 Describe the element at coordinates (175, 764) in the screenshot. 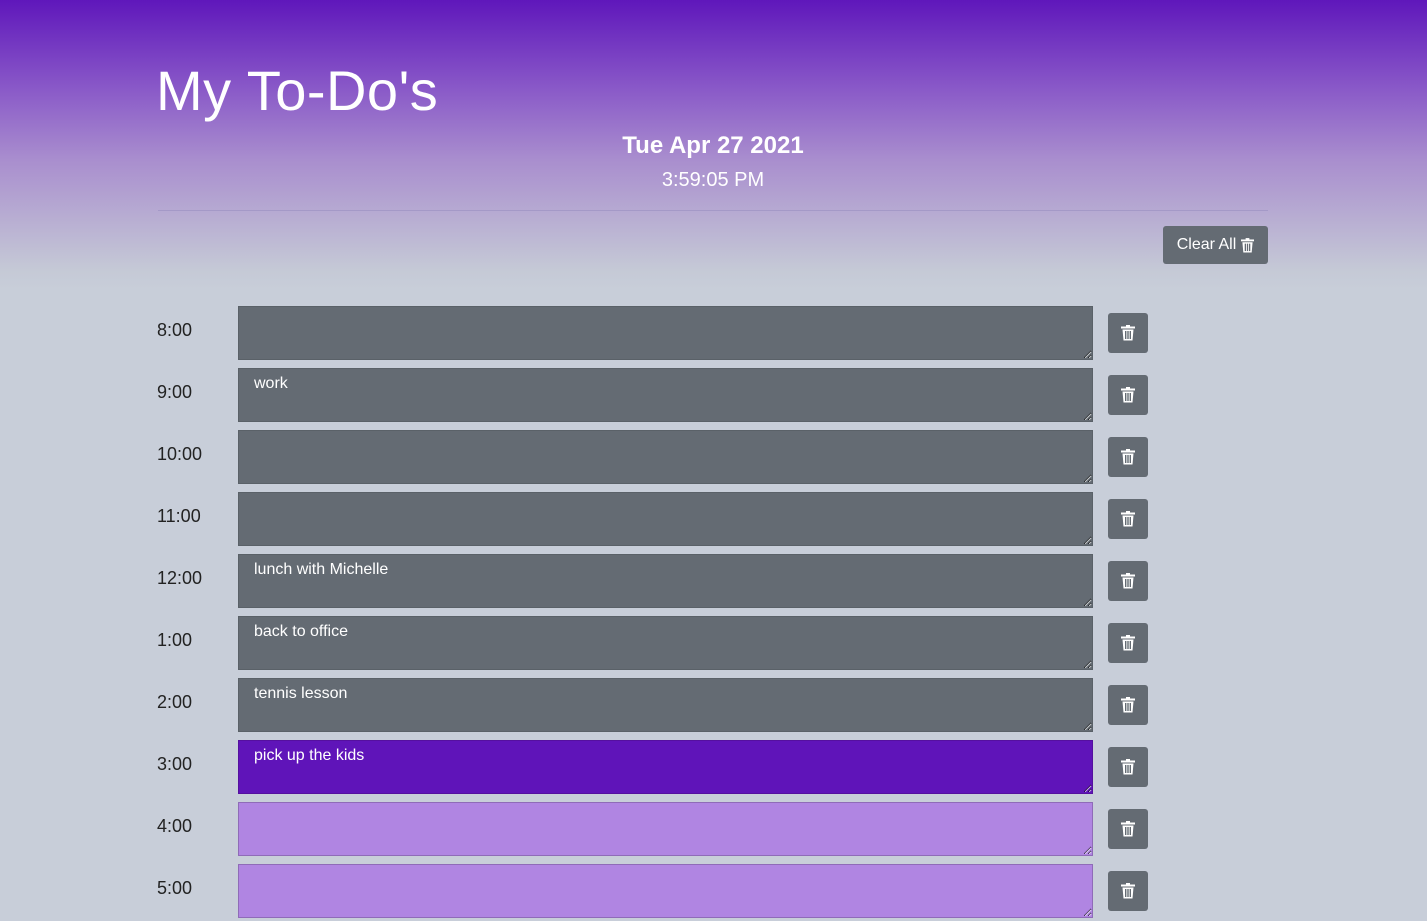

I see `hour-label: 3:00` at that location.